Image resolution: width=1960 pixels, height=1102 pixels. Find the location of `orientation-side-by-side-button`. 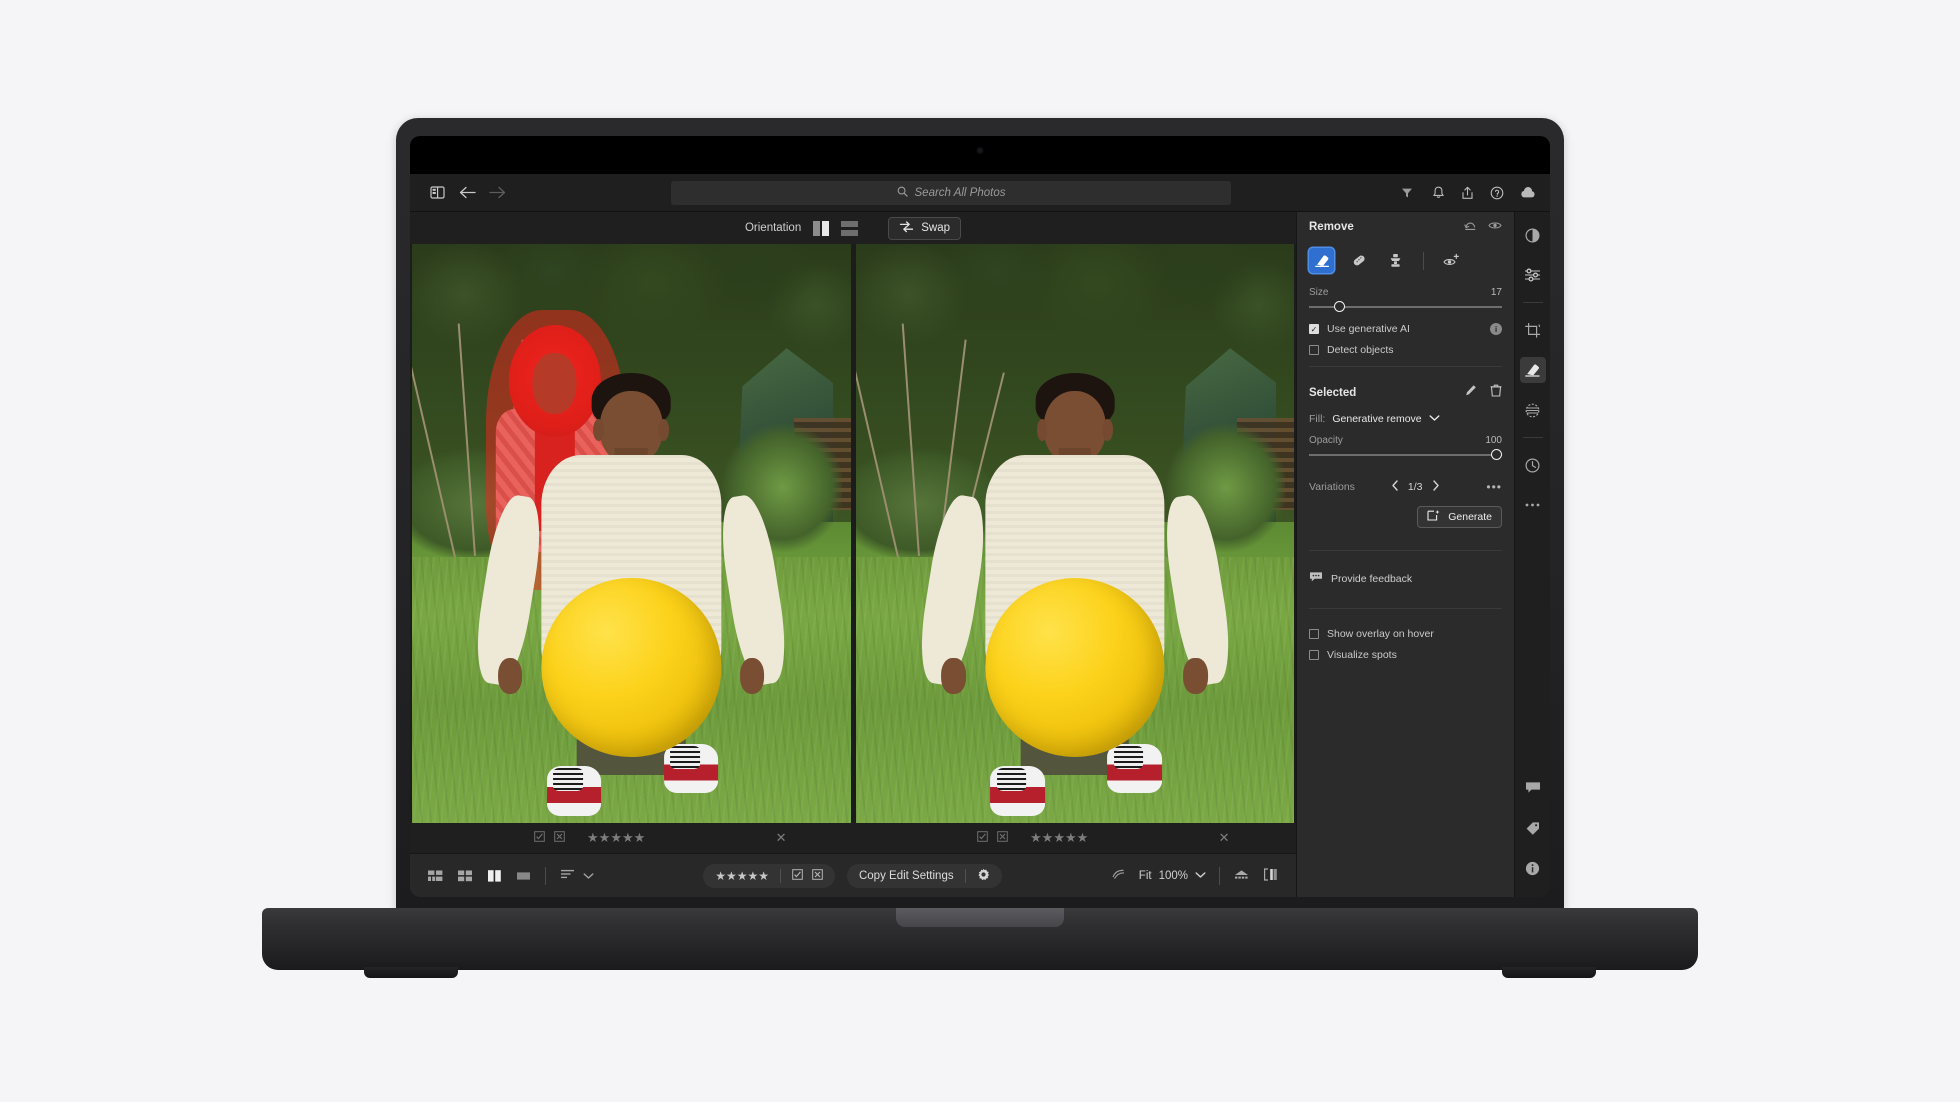

orientation-side-by-side-button is located at coordinates (821, 228).